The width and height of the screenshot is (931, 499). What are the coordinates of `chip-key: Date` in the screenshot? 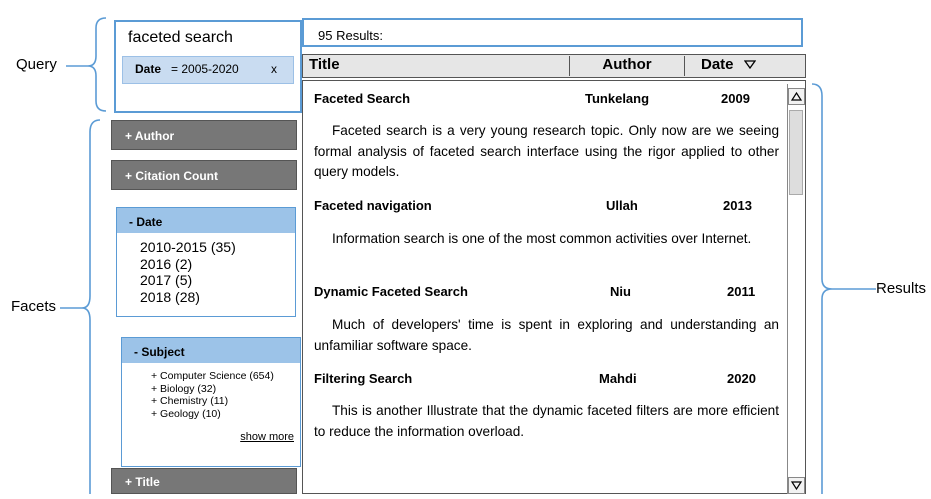 It's located at (148, 69).